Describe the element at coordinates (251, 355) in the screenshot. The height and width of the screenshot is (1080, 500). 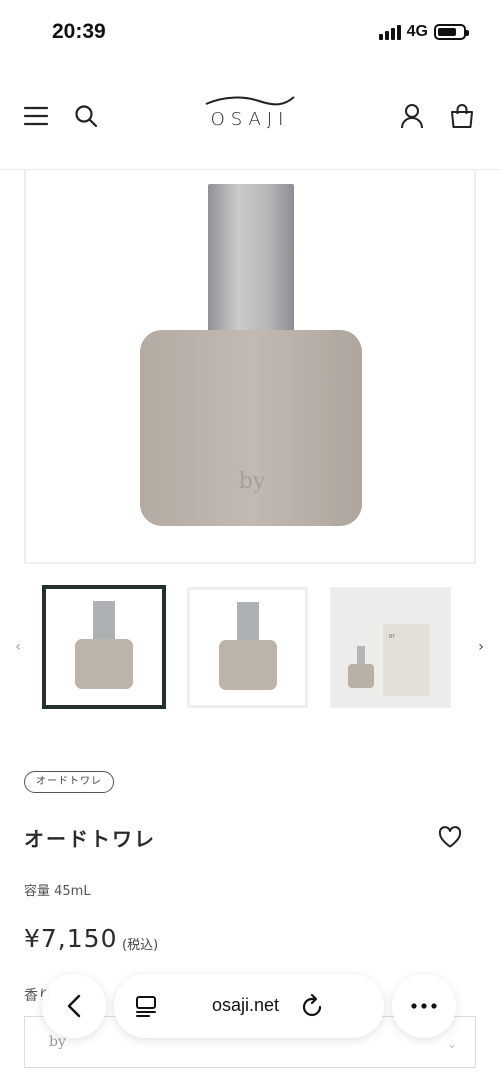
I see `perfume-bottle-image: by` at that location.